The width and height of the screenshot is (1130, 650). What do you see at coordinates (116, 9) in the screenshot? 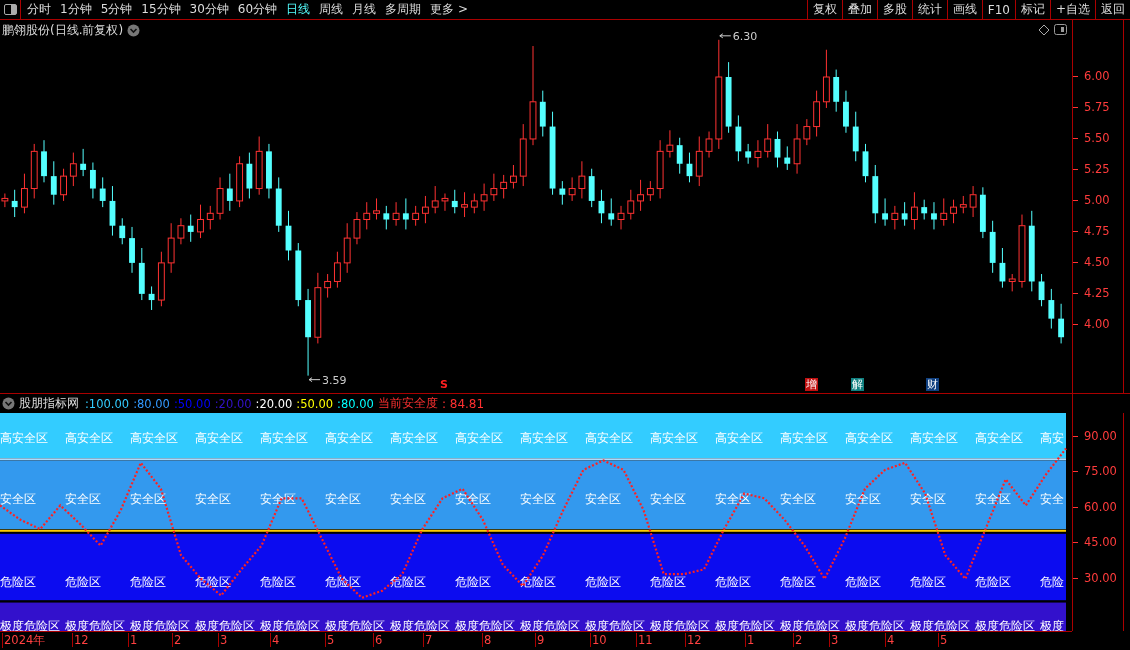
I see `period-tab: 5分钟` at bounding box center [116, 9].